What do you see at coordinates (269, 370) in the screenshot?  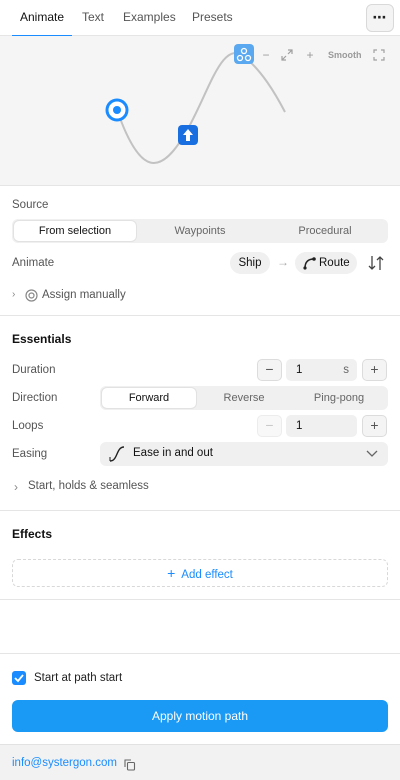 I see `duration-decrement-button: −` at bounding box center [269, 370].